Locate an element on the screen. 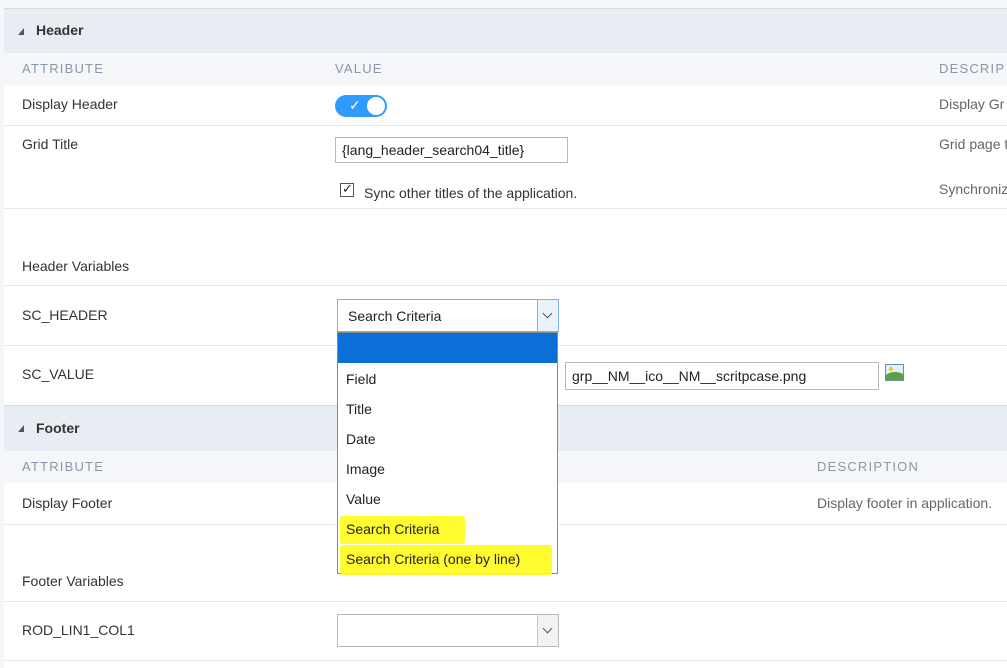 The image size is (1007, 668). display-header-label: Display Header is located at coordinates (70, 104).